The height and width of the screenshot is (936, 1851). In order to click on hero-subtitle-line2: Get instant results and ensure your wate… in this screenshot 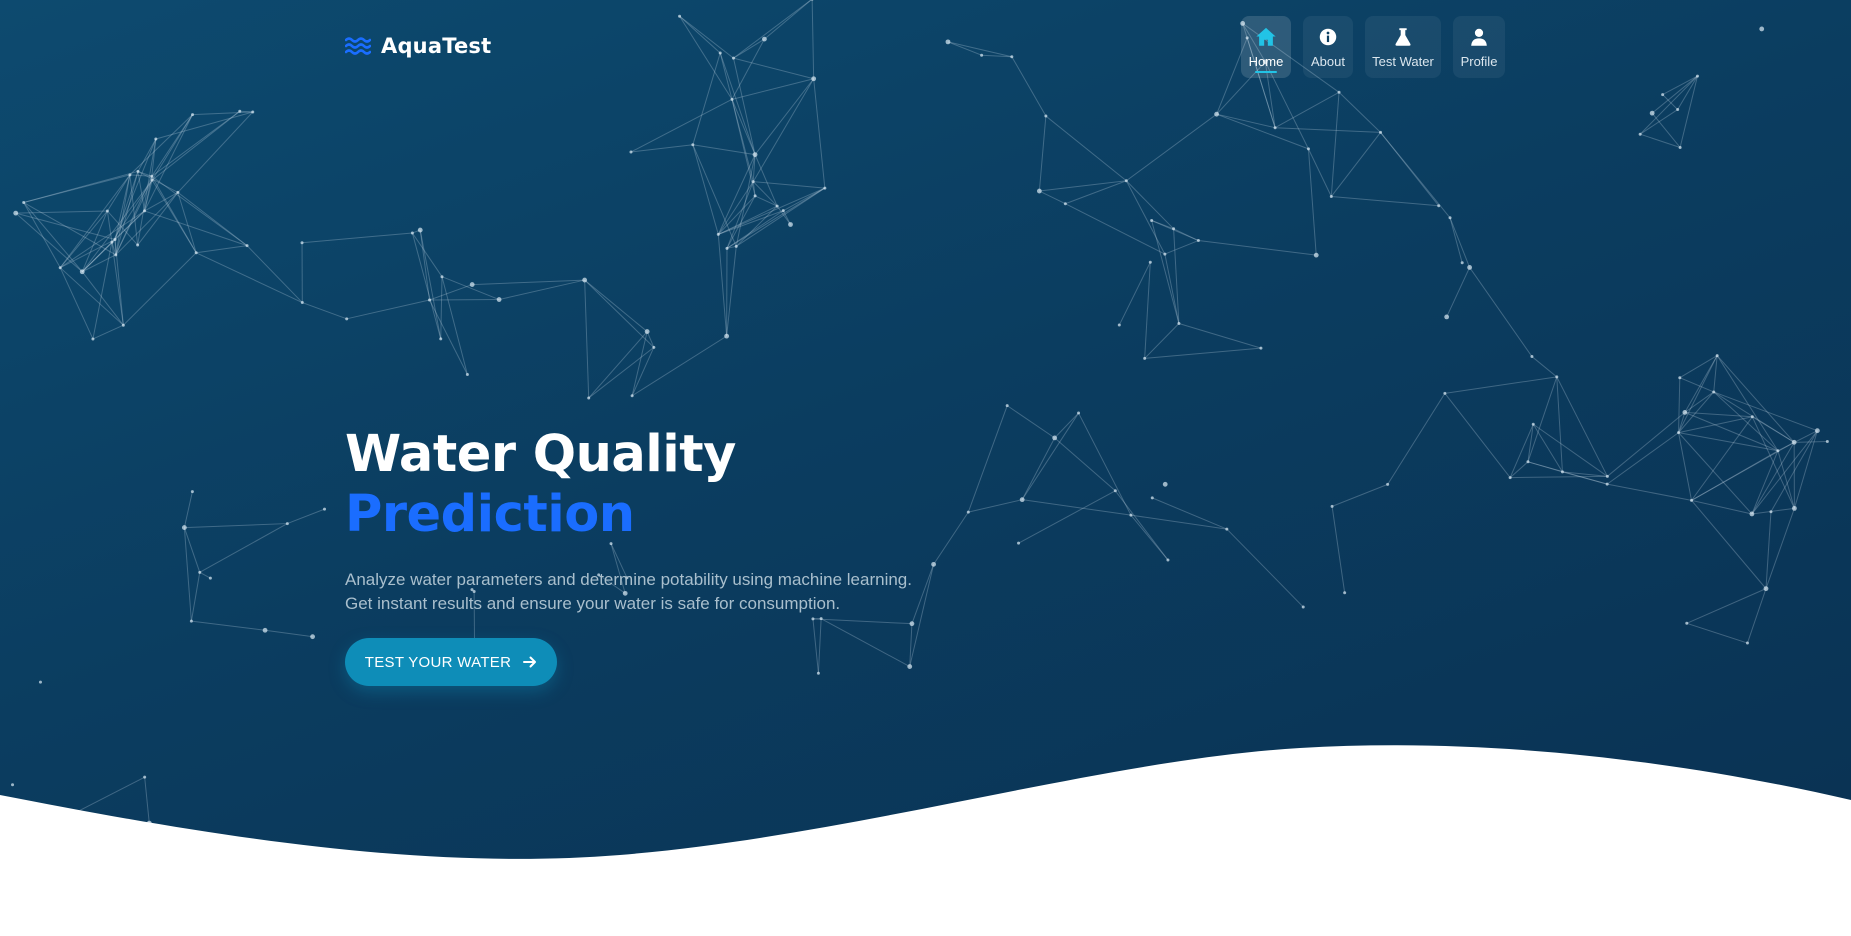, I will do `click(593, 603)`.